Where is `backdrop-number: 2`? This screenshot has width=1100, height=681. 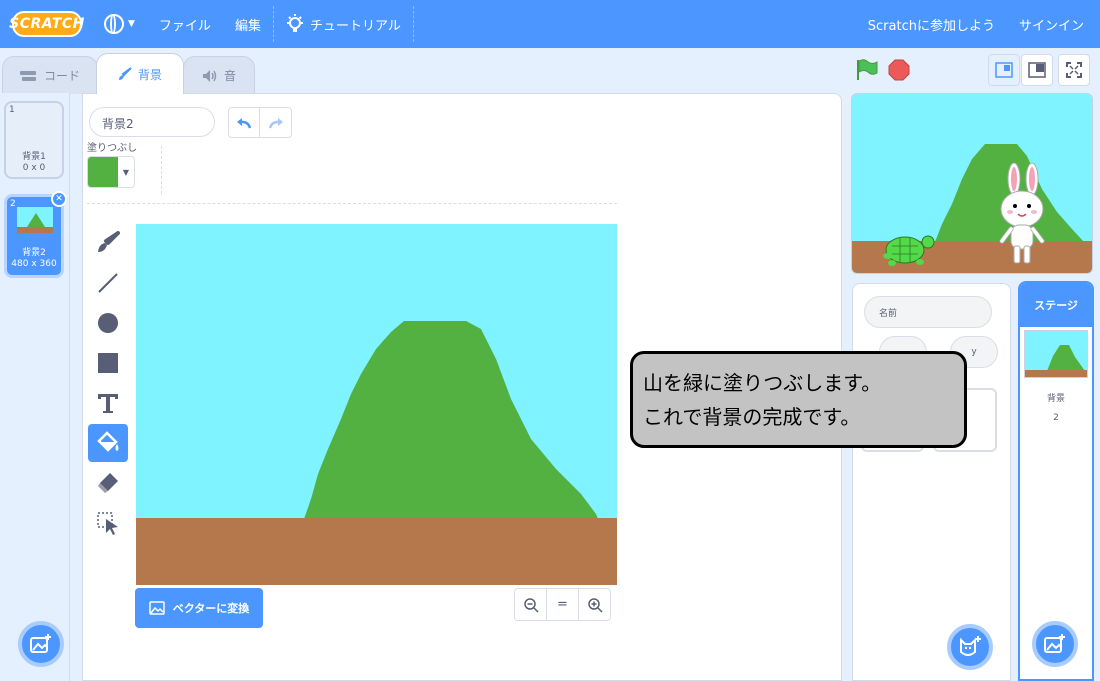
backdrop-number: 2 is located at coordinates (13, 204).